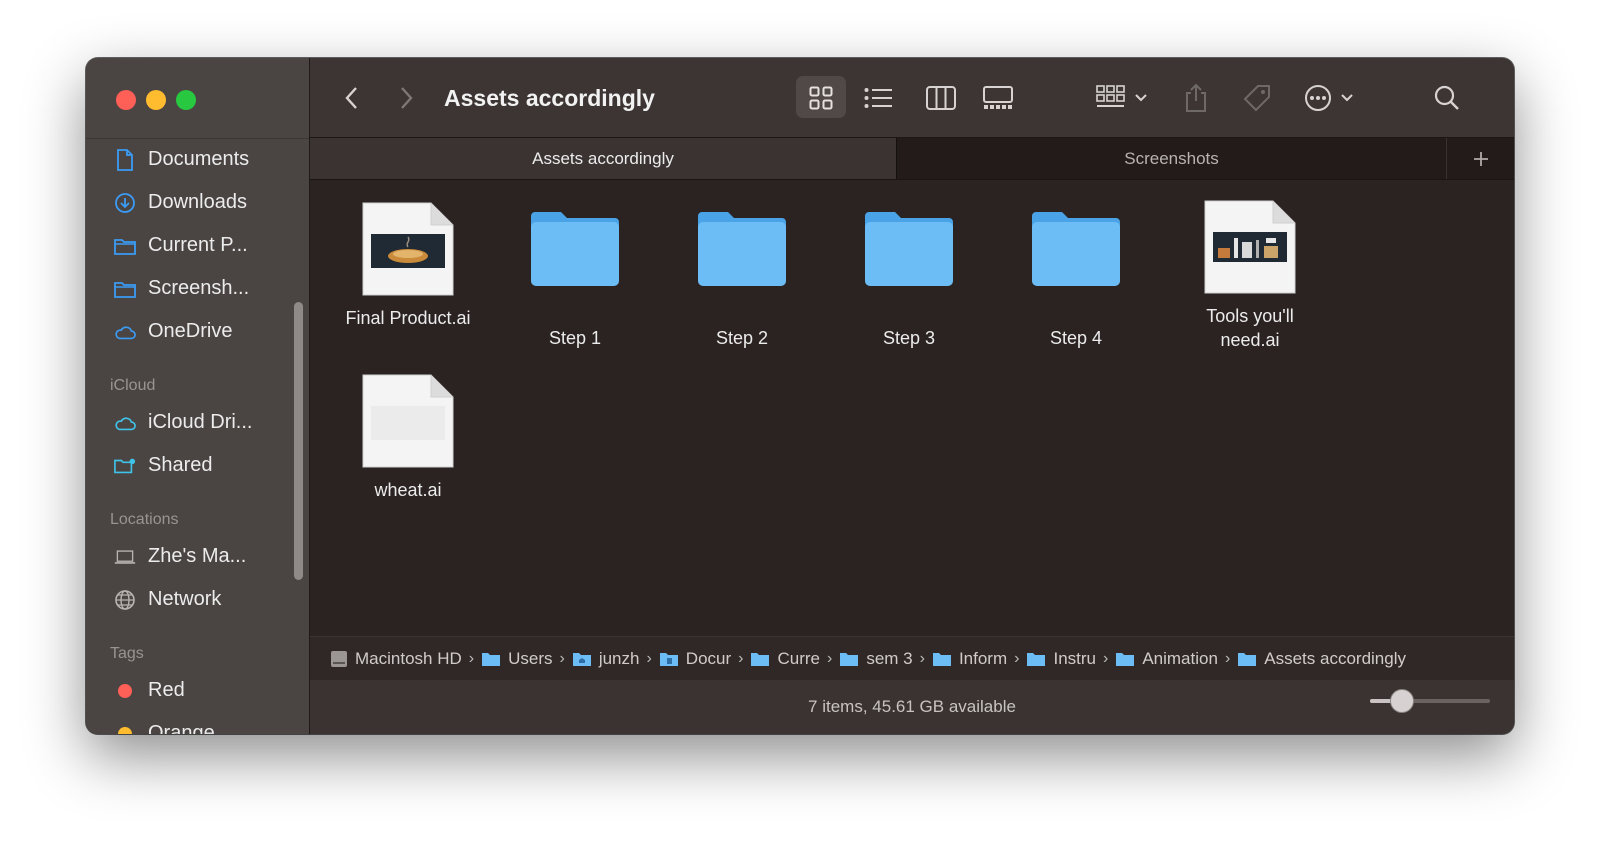 This screenshot has height=850, width=1600. I want to click on minimize-window-button, so click(156, 100).